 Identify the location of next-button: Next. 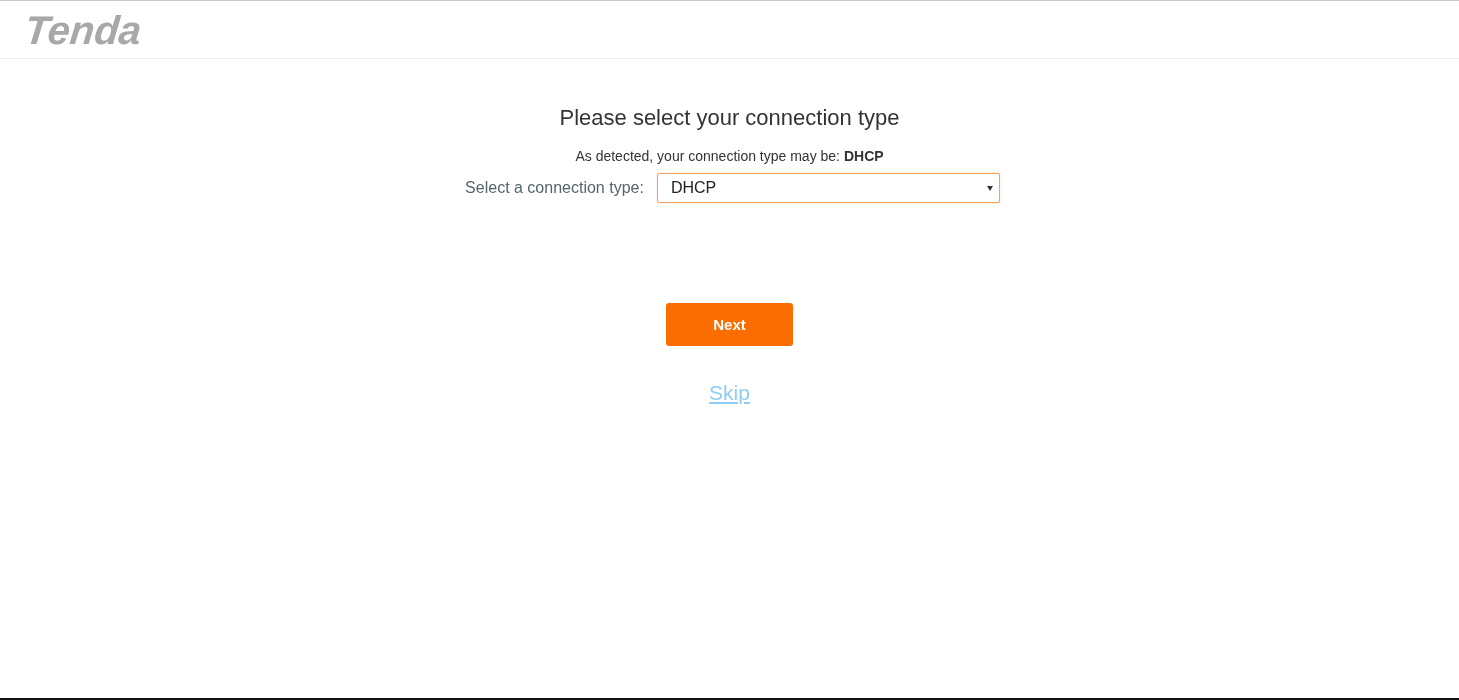
(729, 324).